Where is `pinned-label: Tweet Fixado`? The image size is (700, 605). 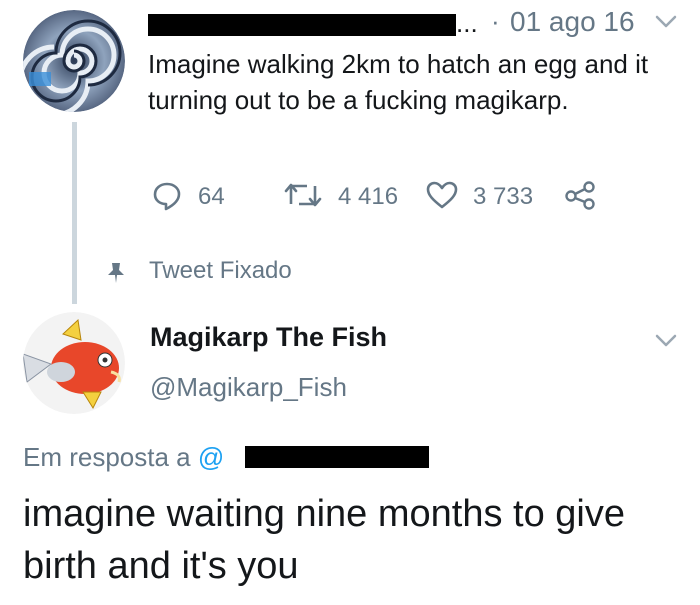 pinned-label: Tweet Fixado is located at coordinates (220, 270).